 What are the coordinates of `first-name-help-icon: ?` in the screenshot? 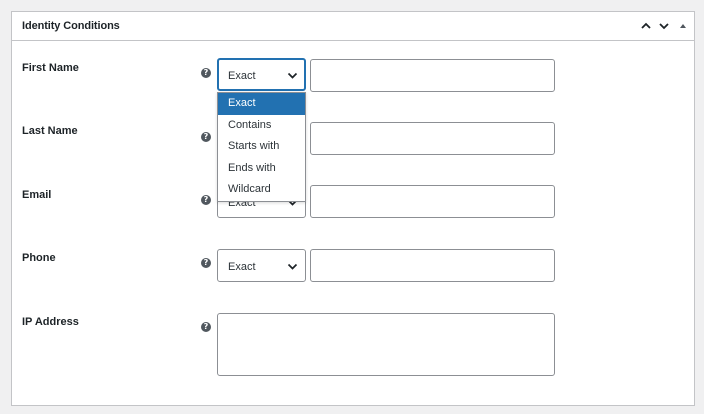 It's located at (206, 73).